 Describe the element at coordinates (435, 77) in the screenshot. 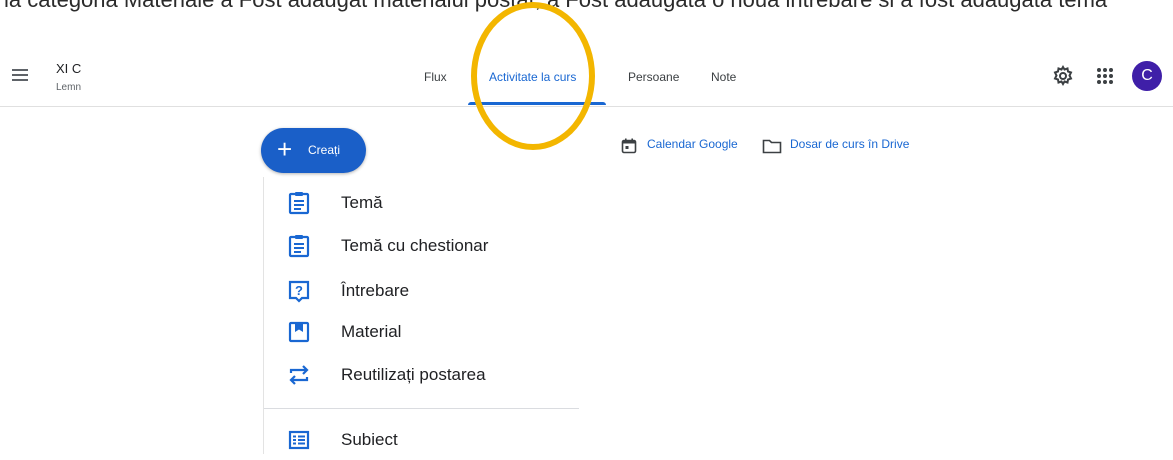

I see `tab-flux: Flux` at that location.